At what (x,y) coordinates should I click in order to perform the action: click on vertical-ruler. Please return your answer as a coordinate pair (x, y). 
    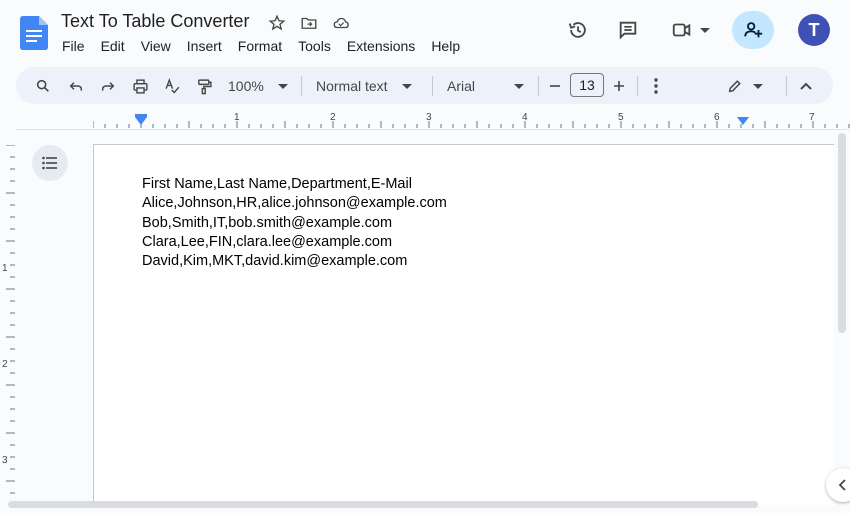
    Looking at the image, I should click on (8, 320).